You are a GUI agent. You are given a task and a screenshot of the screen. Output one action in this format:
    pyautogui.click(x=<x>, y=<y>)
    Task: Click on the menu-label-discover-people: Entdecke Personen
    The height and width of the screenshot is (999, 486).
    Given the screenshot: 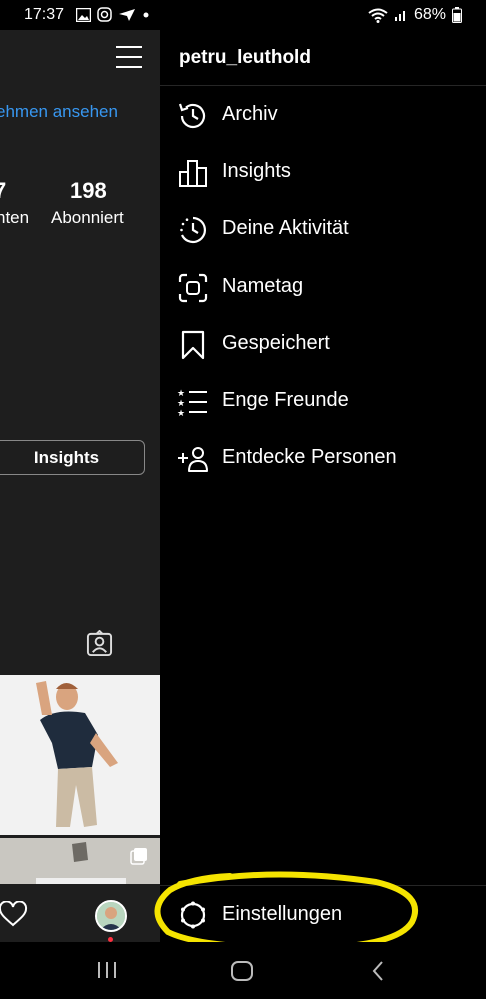 What is the action you would take?
    pyautogui.click(x=309, y=457)
    